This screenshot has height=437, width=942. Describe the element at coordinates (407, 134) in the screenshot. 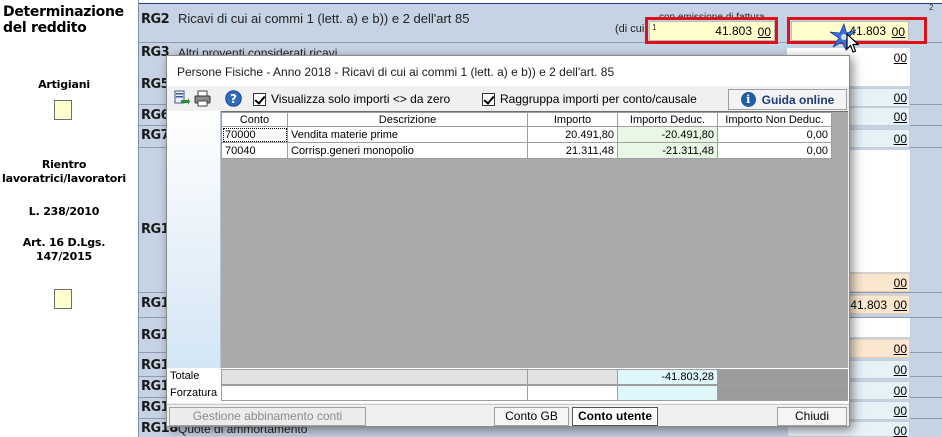

I see `cell-descrizione: Vendita materie prime` at that location.